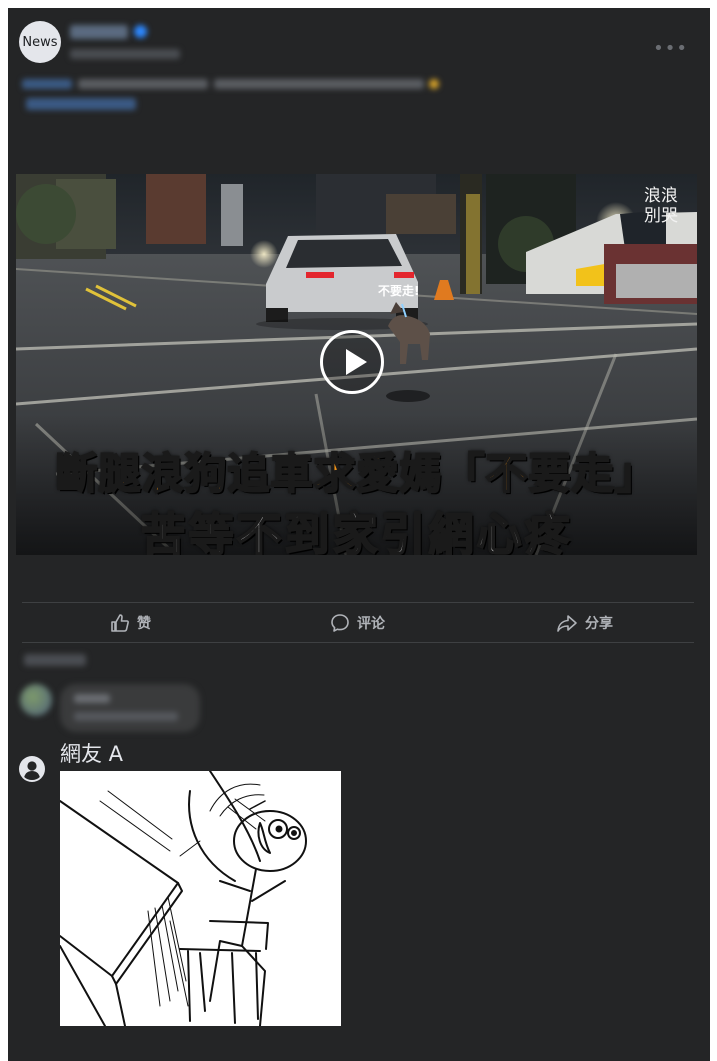  I want to click on like-button: 赞, so click(130, 623).